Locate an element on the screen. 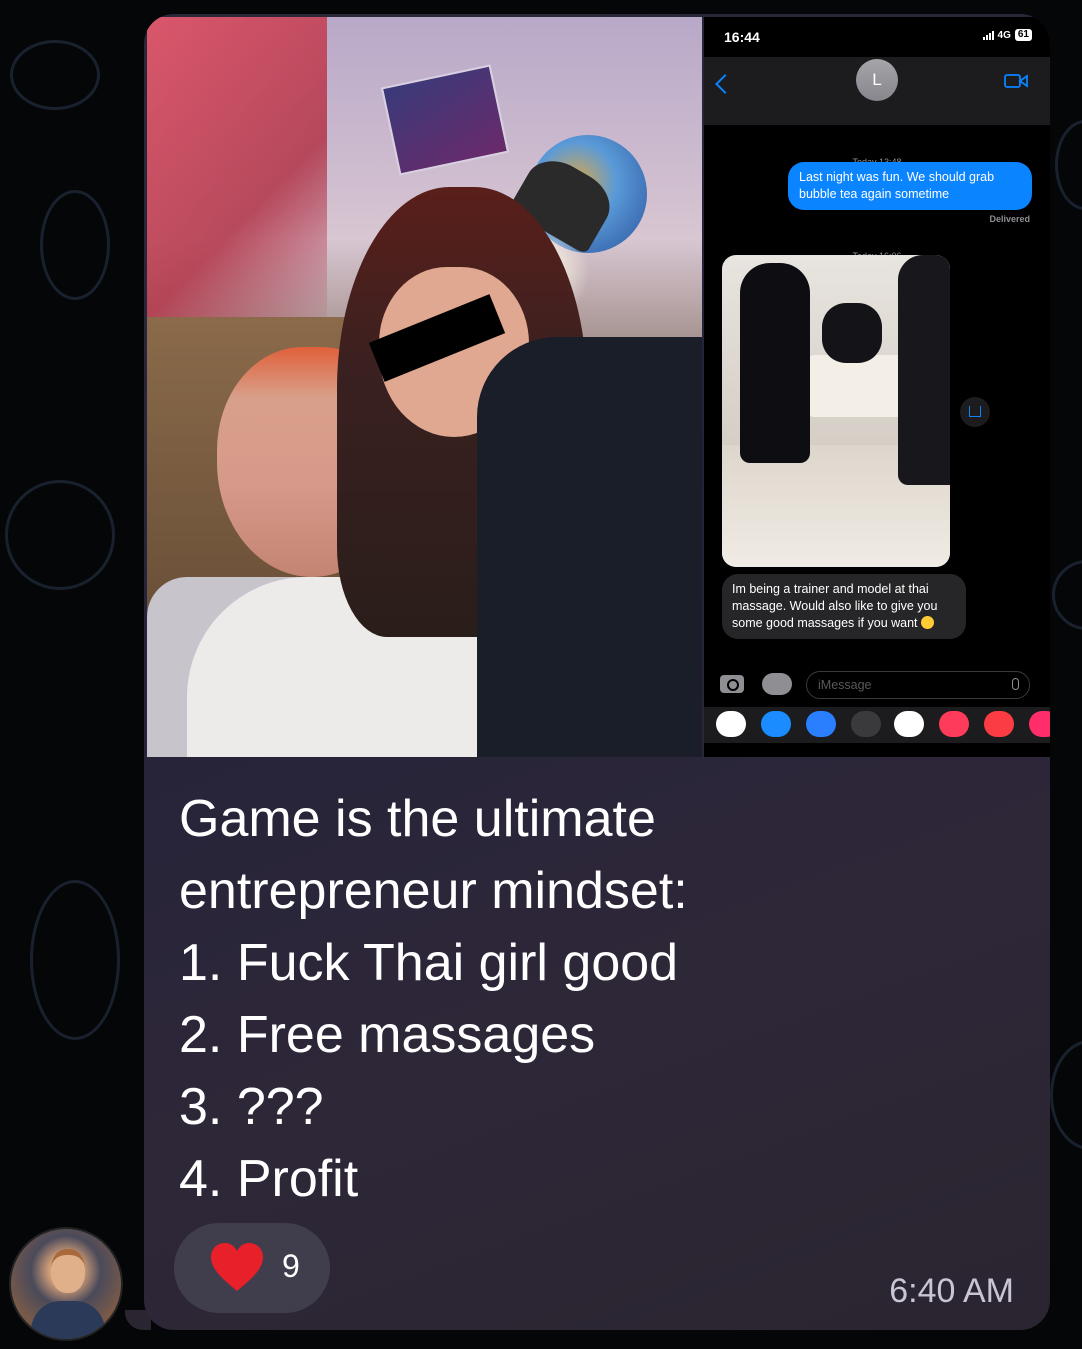 The height and width of the screenshot is (1349, 1082). avatar-shirt is located at coordinates (68, 1320).